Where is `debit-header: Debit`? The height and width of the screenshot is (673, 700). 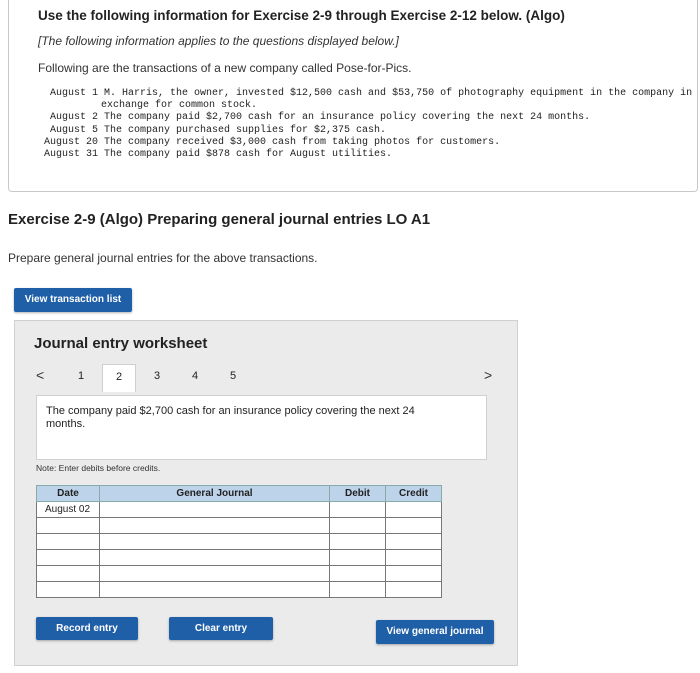
debit-header: Debit is located at coordinates (357, 493).